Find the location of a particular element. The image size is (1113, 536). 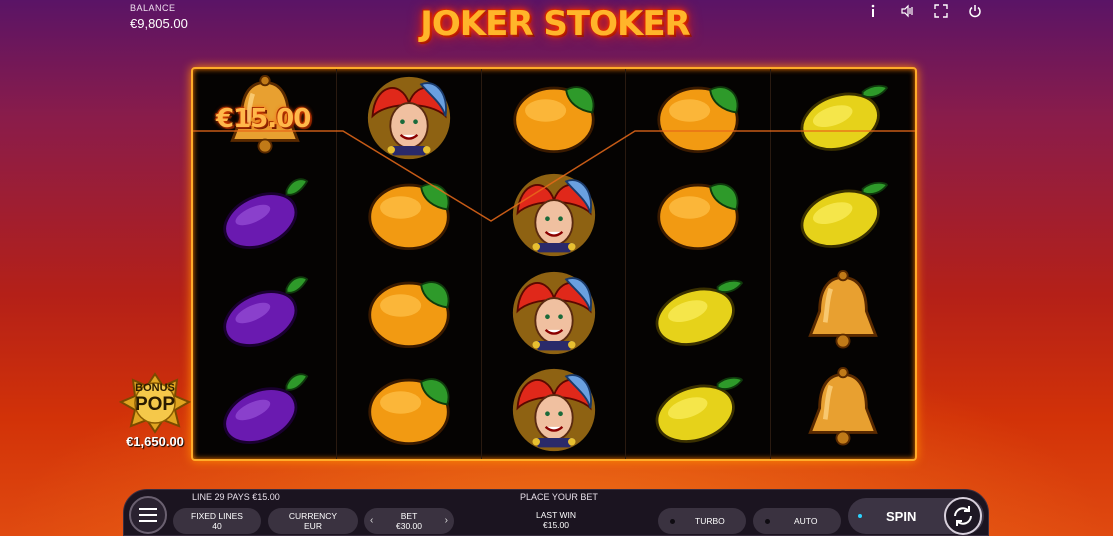

menu-button is located at coordinates (148, 515).